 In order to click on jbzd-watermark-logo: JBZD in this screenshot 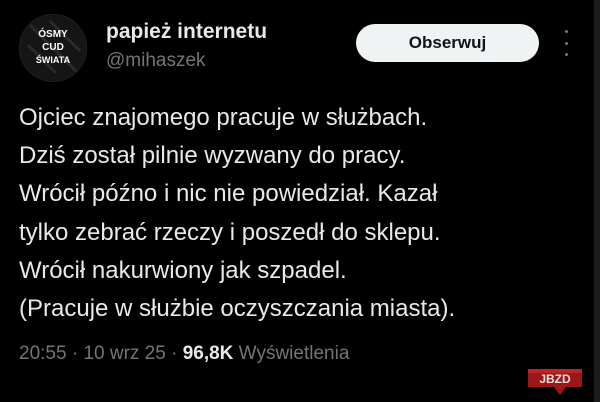, I will do `click(555, 381)`.